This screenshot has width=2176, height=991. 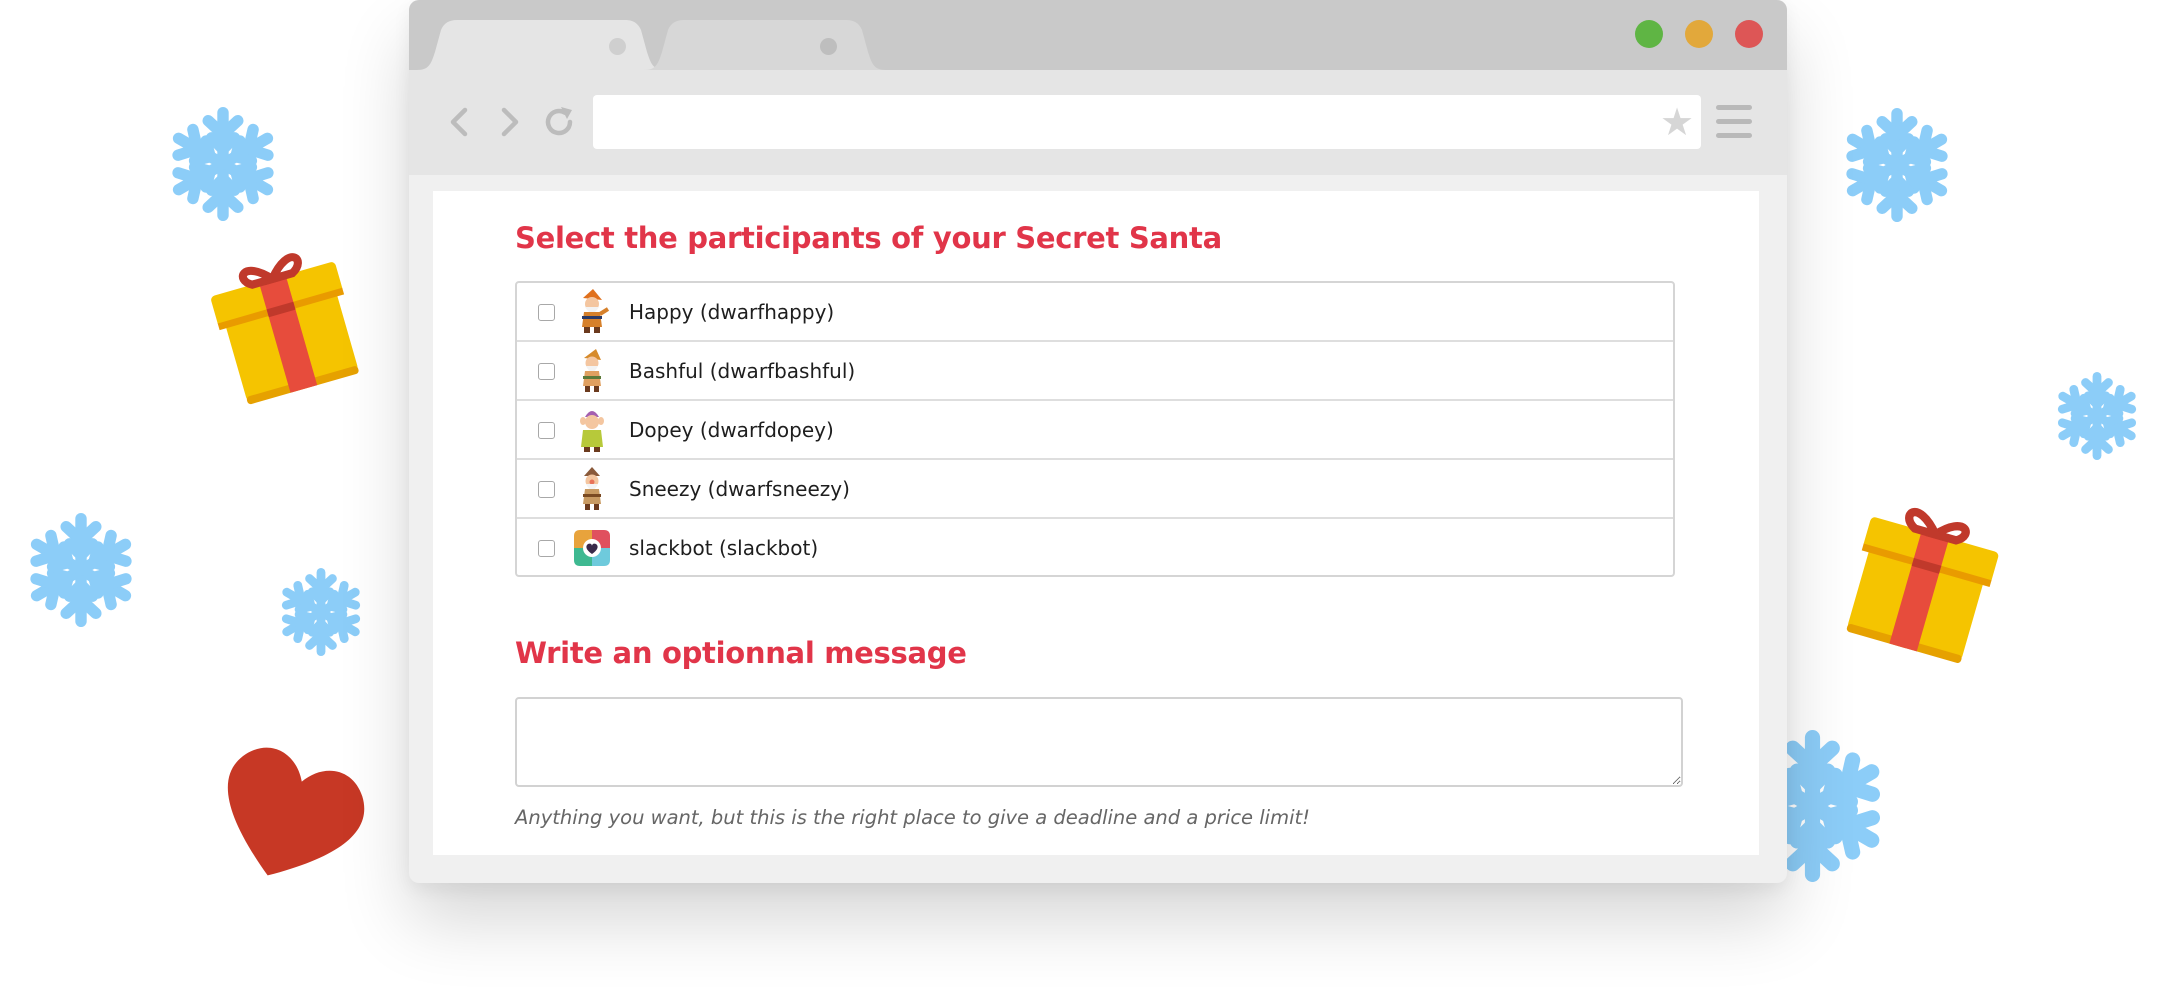 I want to click on browser-tab-inactive, so click(x=765, y=45).